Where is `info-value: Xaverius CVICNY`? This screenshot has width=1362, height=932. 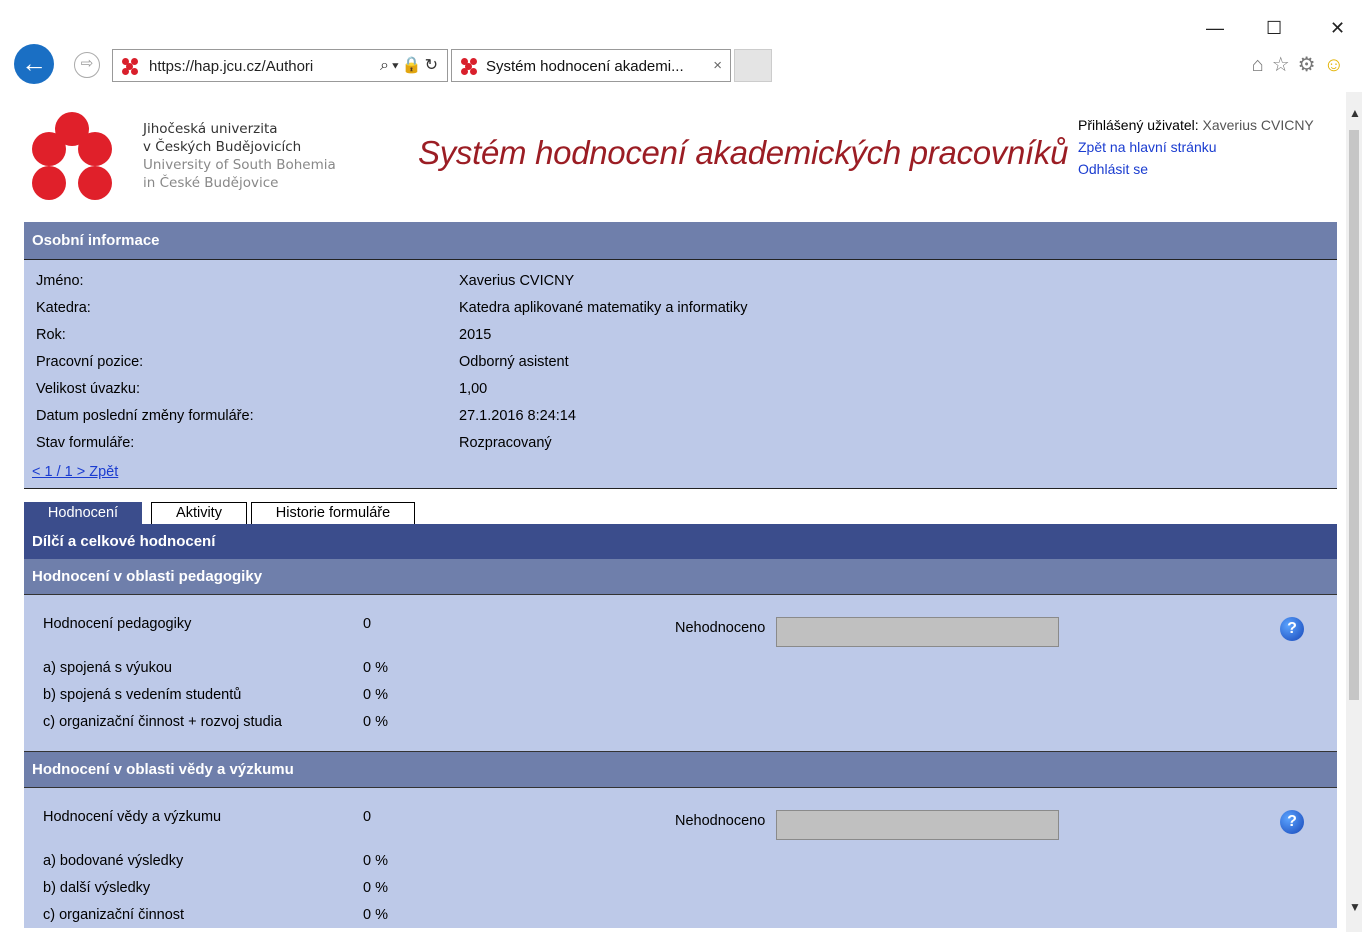
info-value: Xaverius CVICNY is located at coordinates (517, 281).